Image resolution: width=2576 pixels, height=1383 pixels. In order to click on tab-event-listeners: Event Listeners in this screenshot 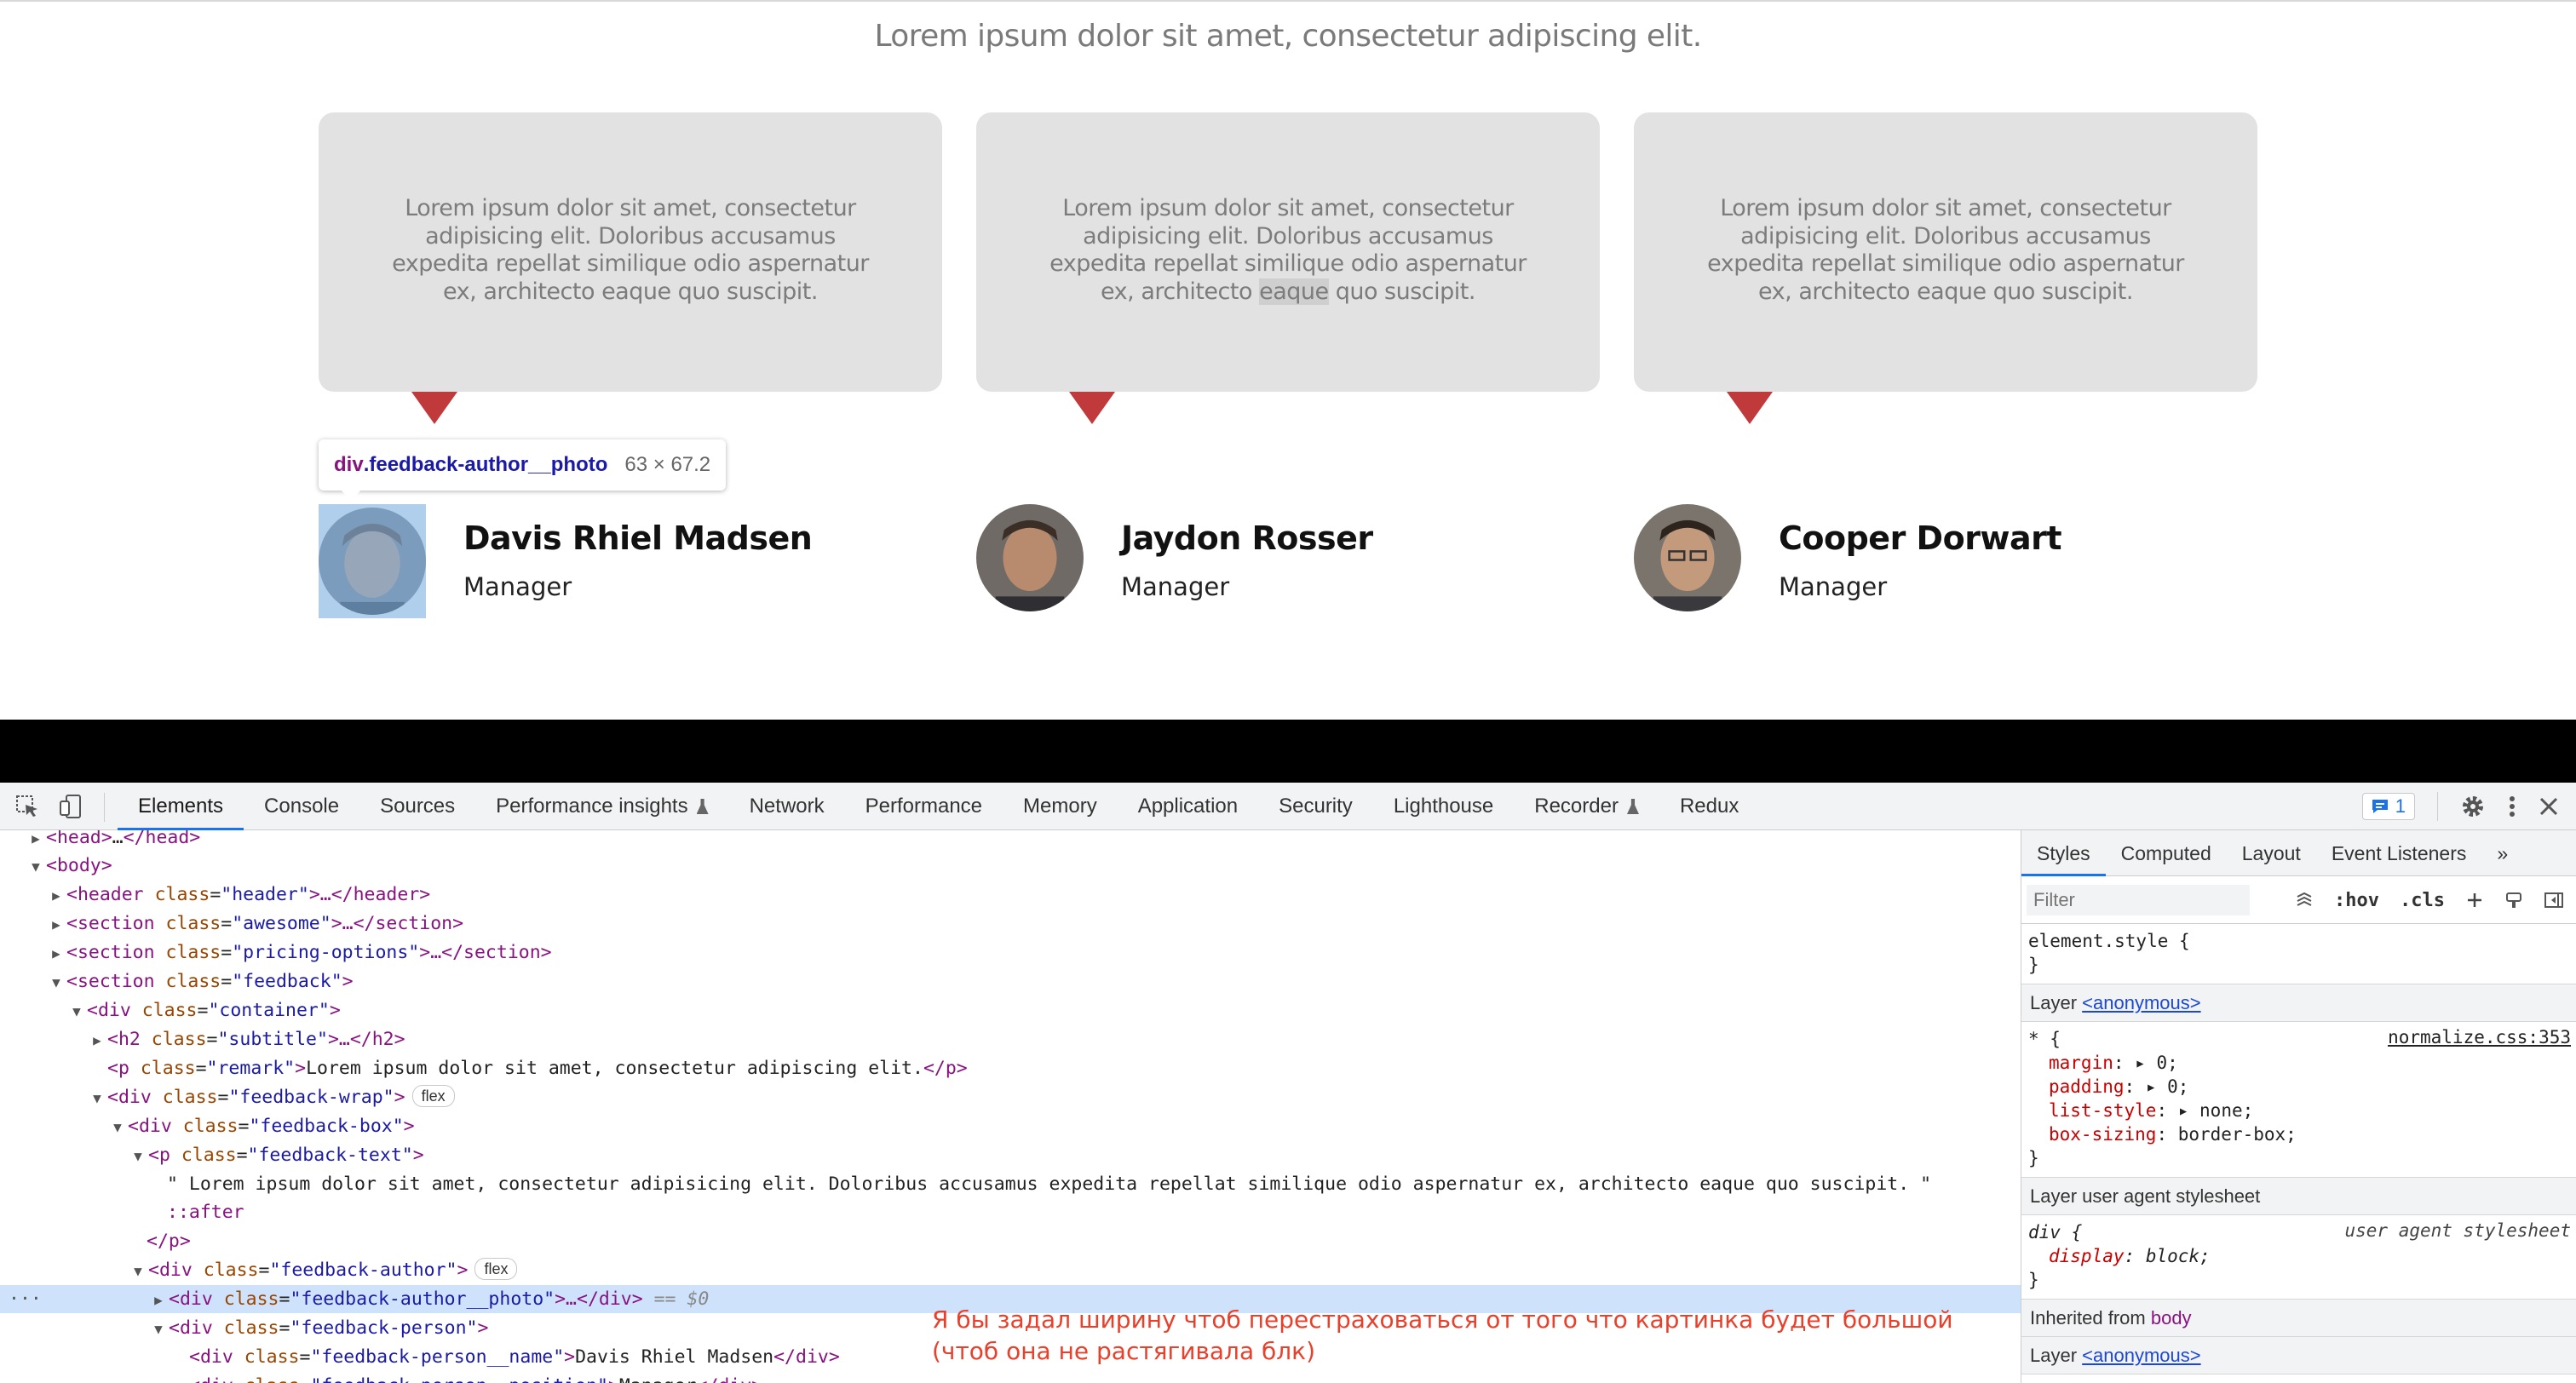, I will do `click(2399, 853)`.